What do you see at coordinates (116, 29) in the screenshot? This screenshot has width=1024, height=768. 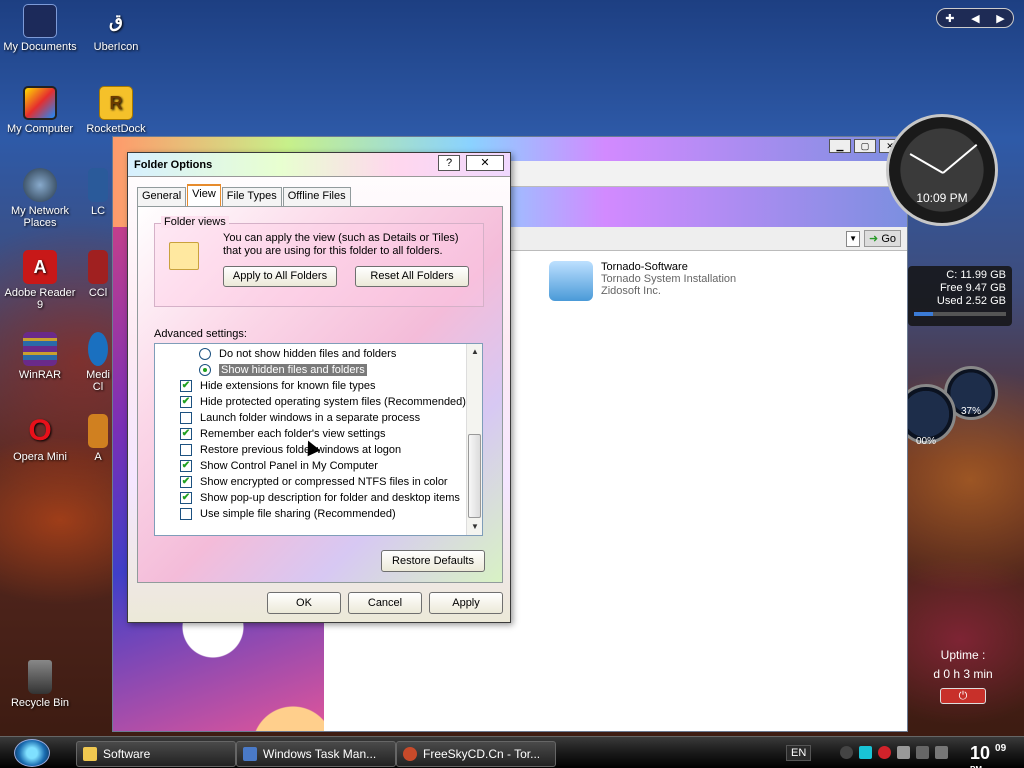 I see `desktop-icon-ubericon: ق UberIcon` at bounding box center [116, 29].